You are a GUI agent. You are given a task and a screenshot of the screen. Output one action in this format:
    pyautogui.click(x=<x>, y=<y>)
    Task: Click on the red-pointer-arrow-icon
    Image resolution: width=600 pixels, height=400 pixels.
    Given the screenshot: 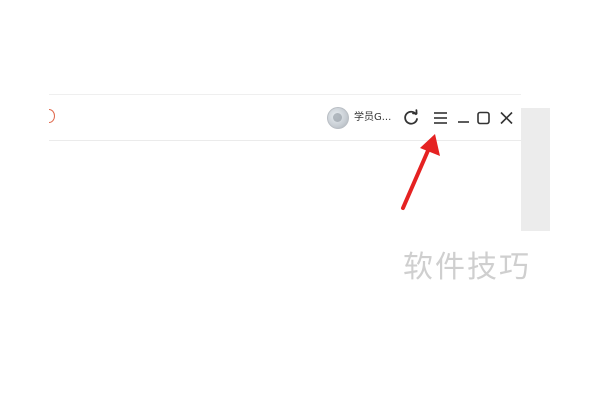 What is the action you would take?
    pyautogui.click(x=420, y=172)
    